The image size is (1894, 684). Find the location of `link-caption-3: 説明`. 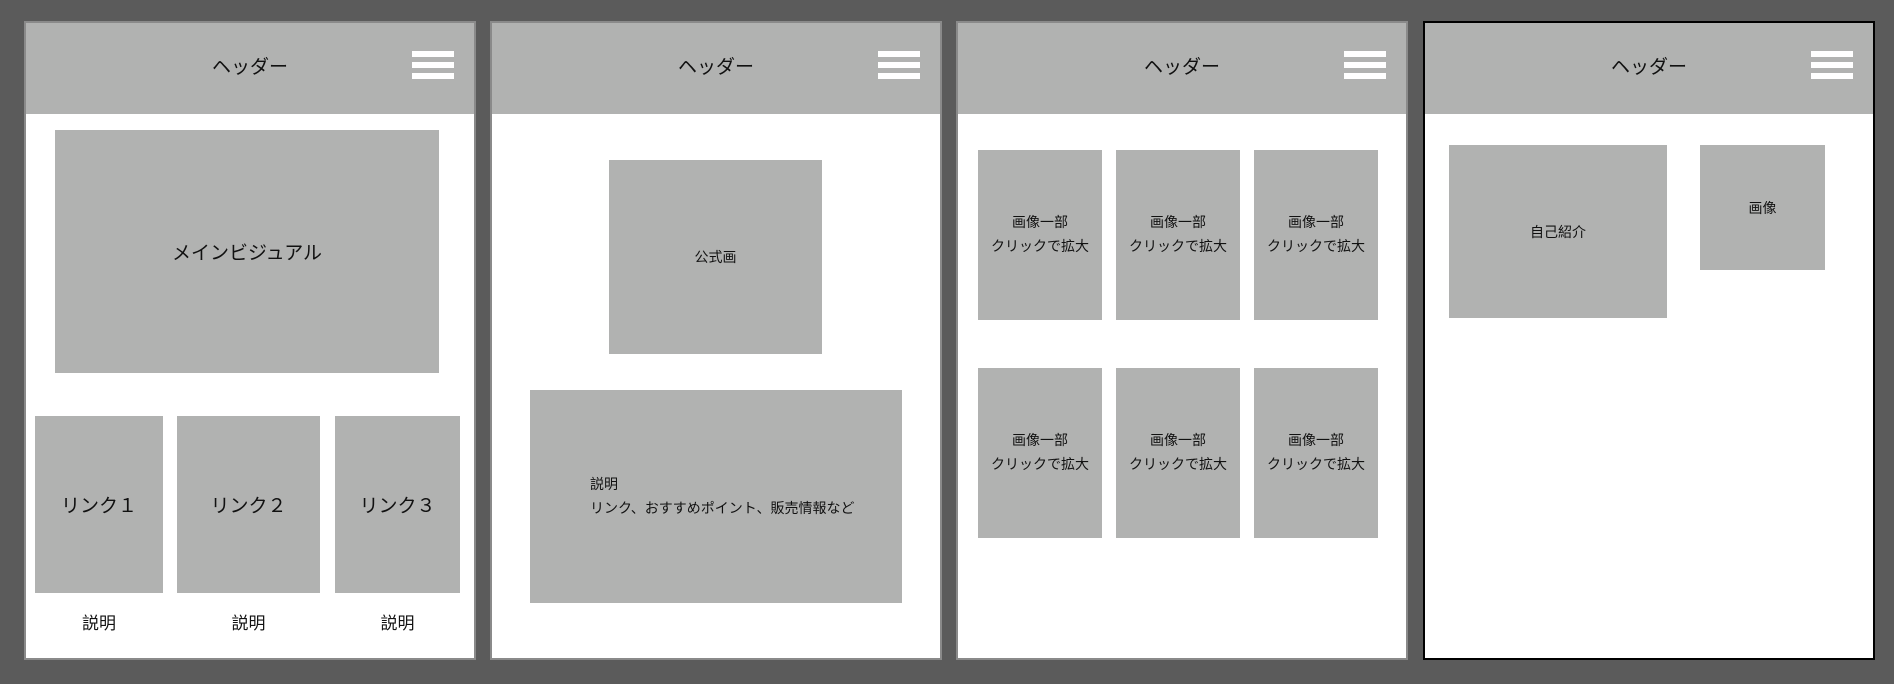

link-caption-3: 説明 is located at coordinates (397, 624).